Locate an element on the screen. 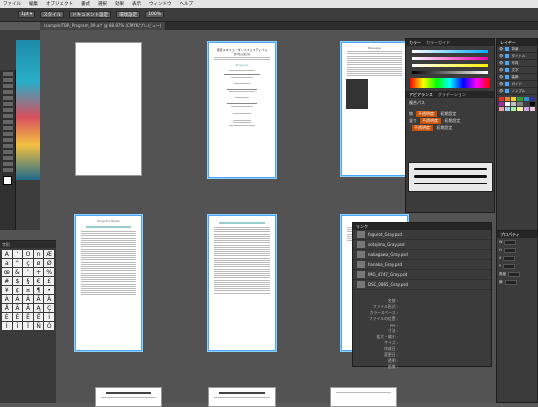  type-tool-icon is located at coordinates (8, 92).